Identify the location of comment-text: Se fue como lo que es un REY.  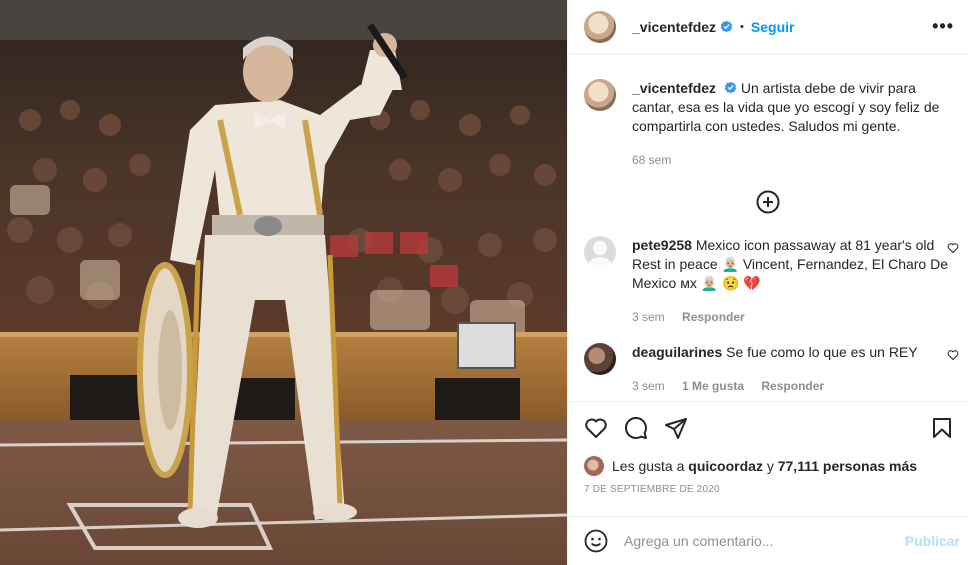
(822, 352).